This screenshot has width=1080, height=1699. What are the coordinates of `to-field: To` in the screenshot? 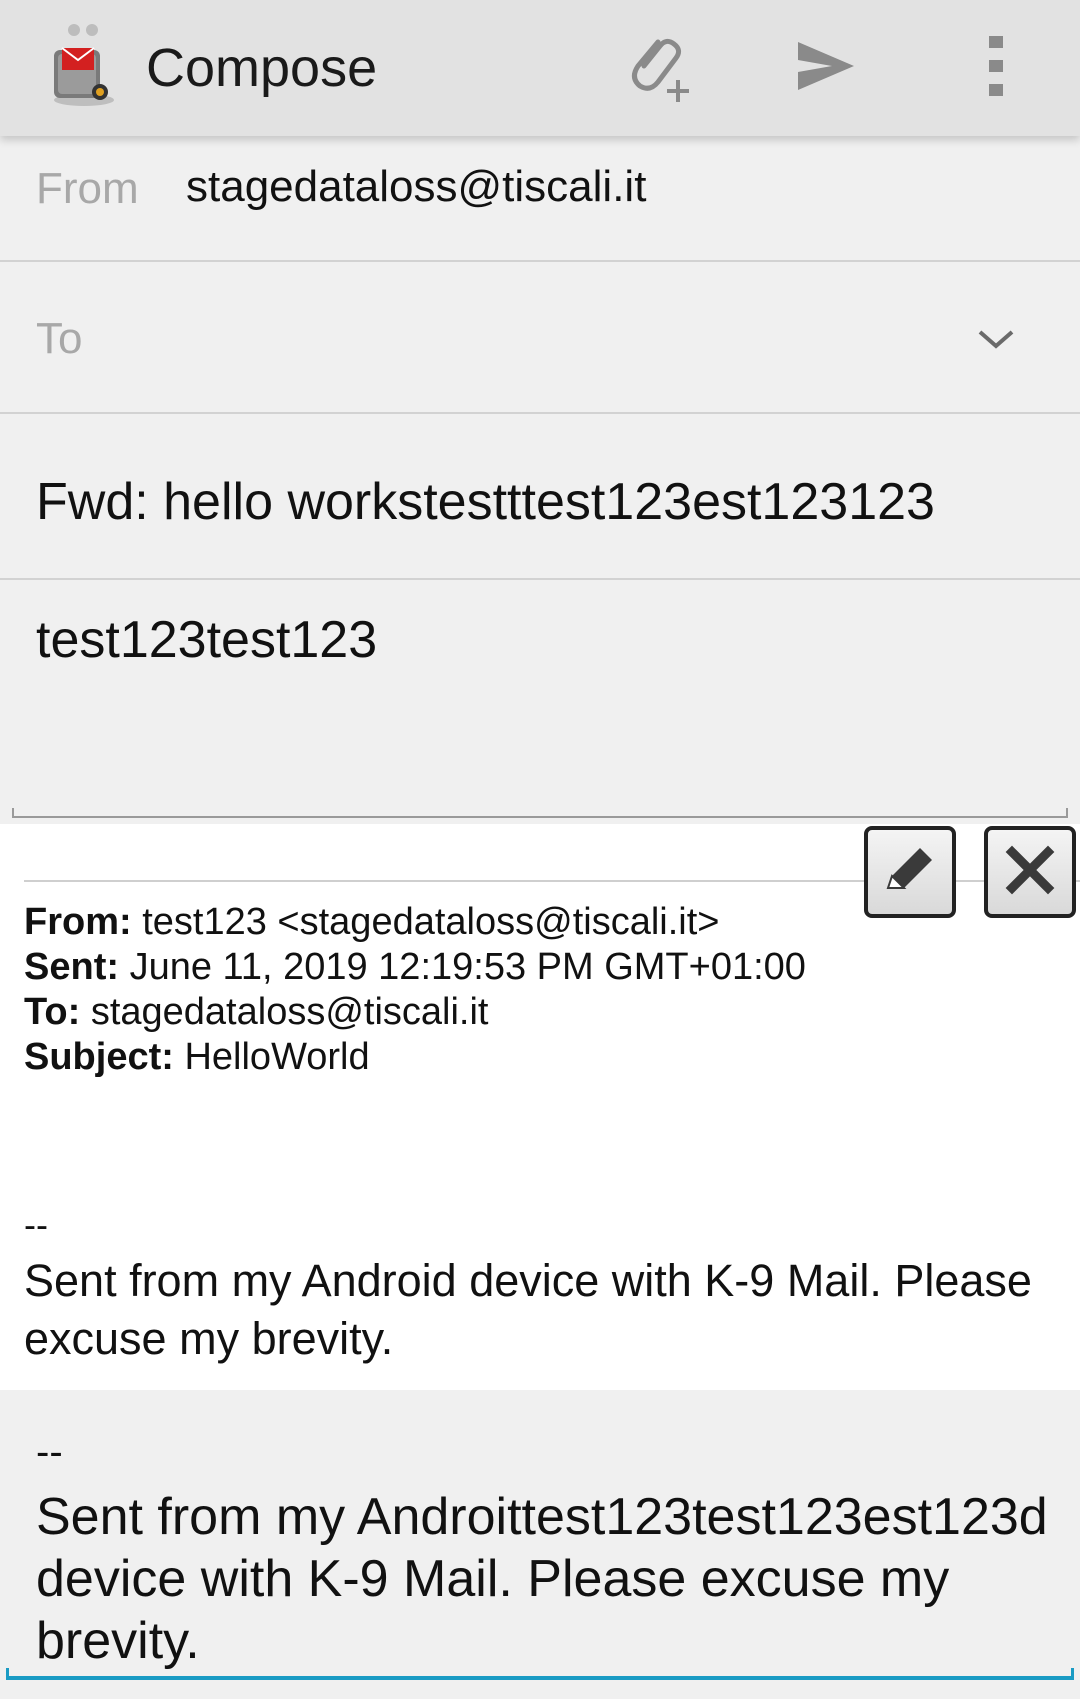 It's located at (59, 339).